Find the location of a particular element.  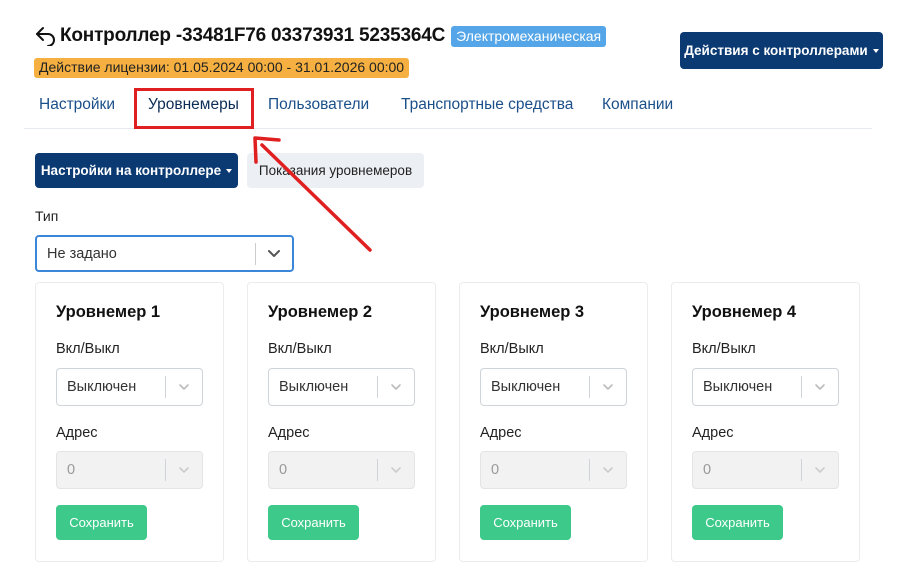

controller-settings-label: Настройки на контроллере is located at coordinates (131, 170).